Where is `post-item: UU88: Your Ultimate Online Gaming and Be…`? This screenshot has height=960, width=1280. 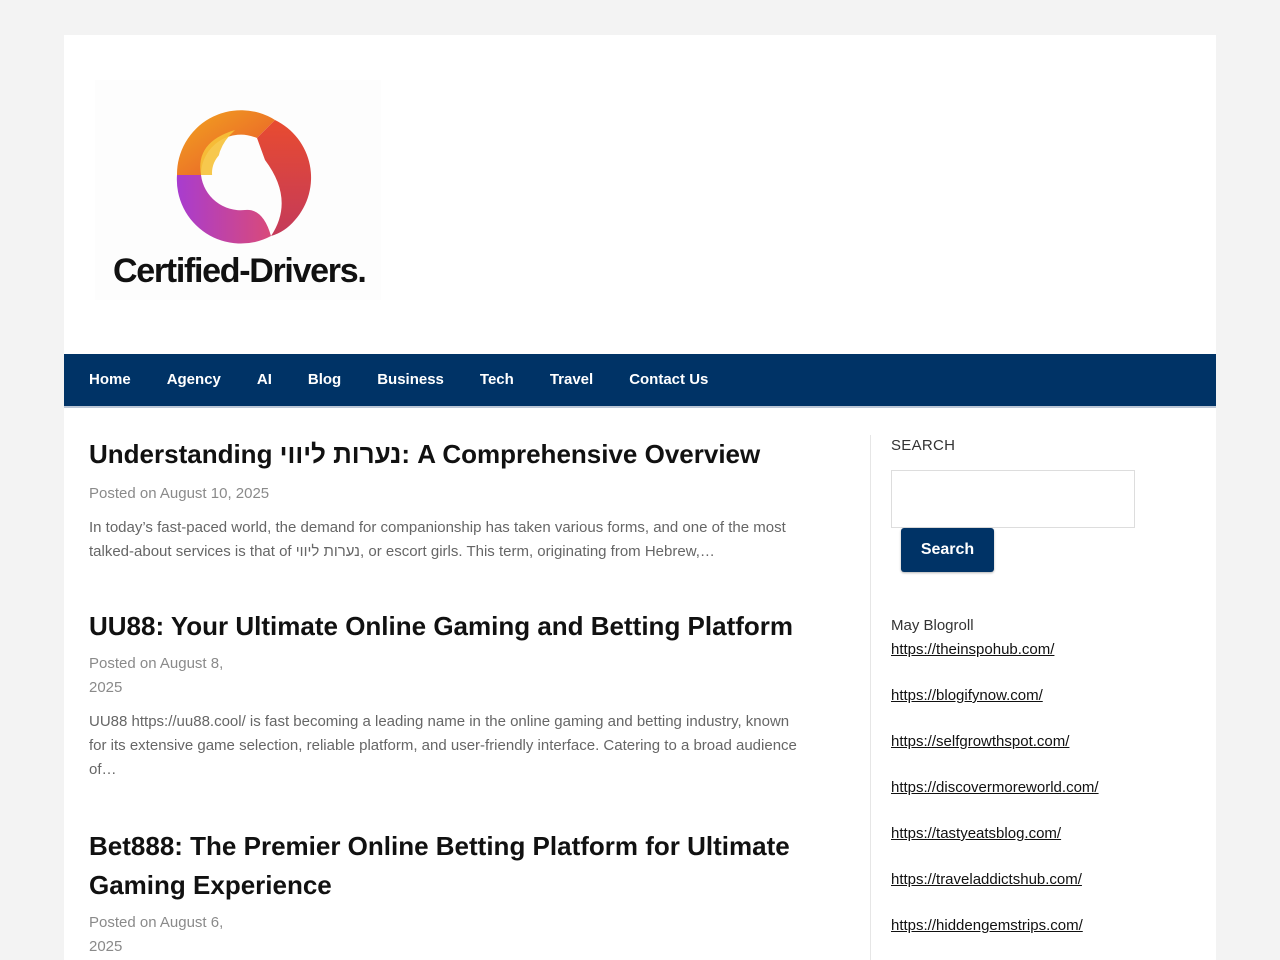 post-item: UU88: Your Ultimate Online Gaming and Be… is located at coordinates (449, 694).